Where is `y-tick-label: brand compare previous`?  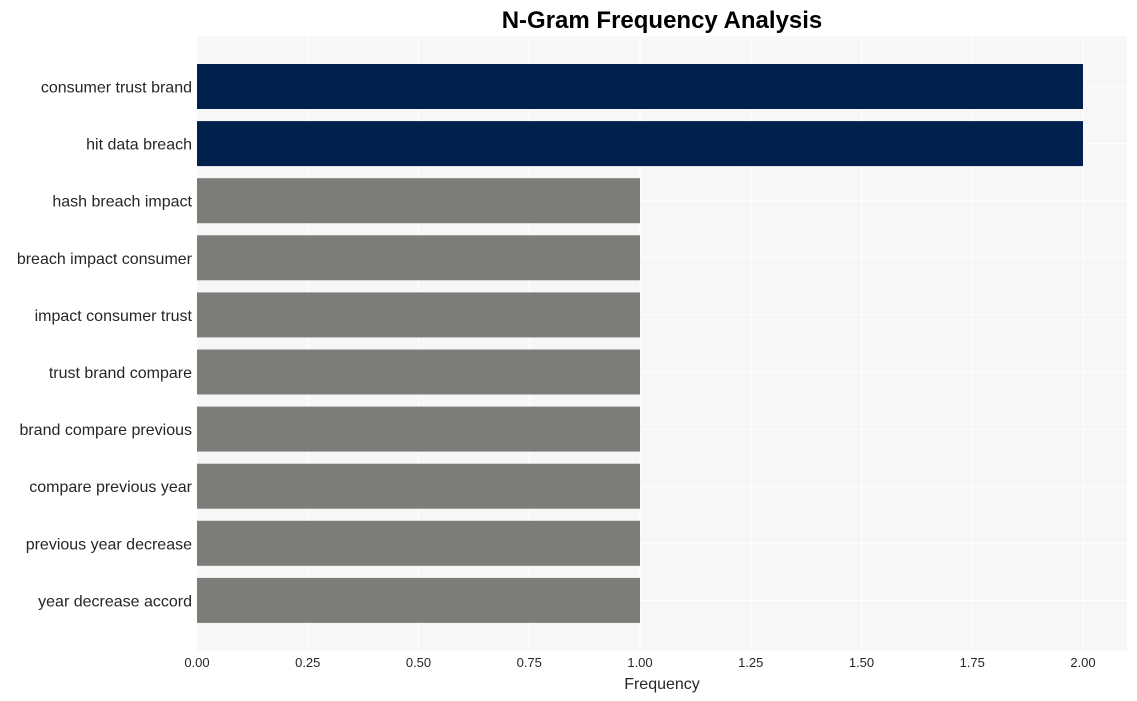 y-tick-label: brand compare previous is located at coordinates (105, 430).